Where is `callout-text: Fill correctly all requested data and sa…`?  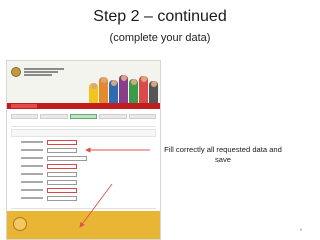
callout-text: Fill correctly all requested data and sa… is located at coordinates (223, 154).